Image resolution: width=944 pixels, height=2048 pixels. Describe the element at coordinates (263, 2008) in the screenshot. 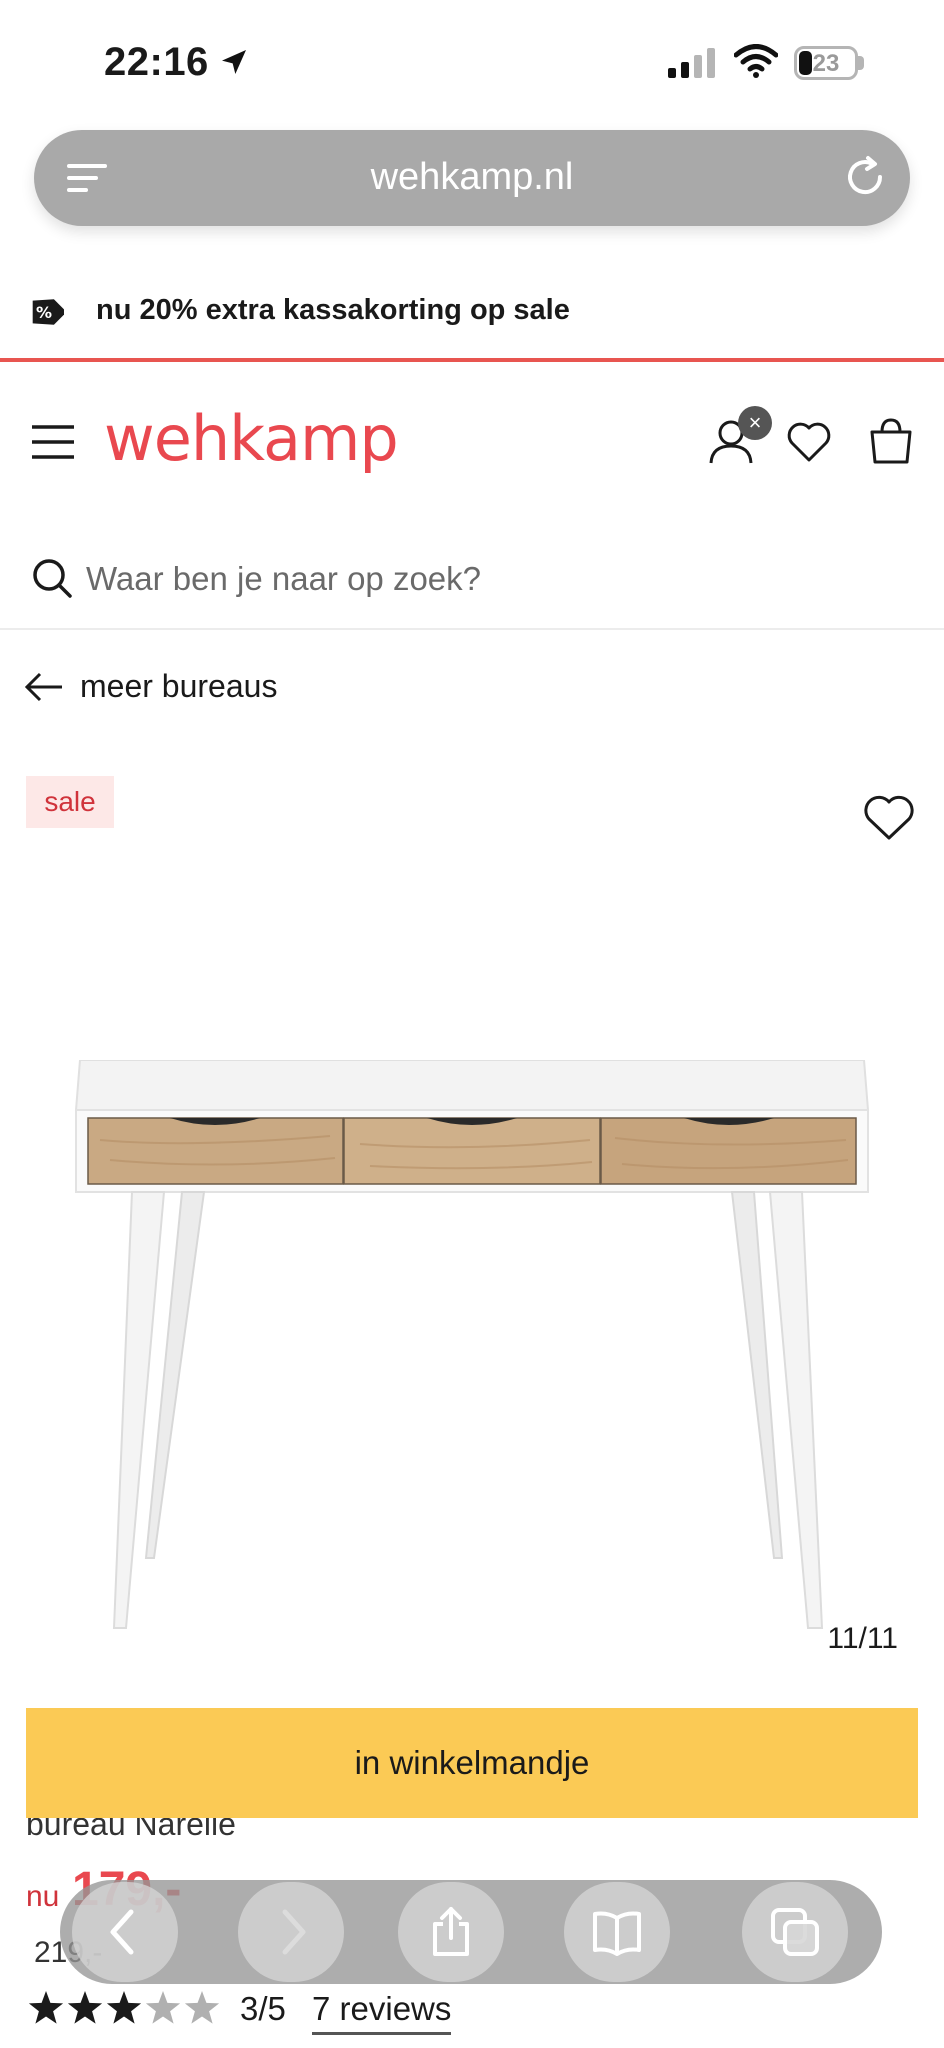

I see `rating-score: 3/5` at that location.